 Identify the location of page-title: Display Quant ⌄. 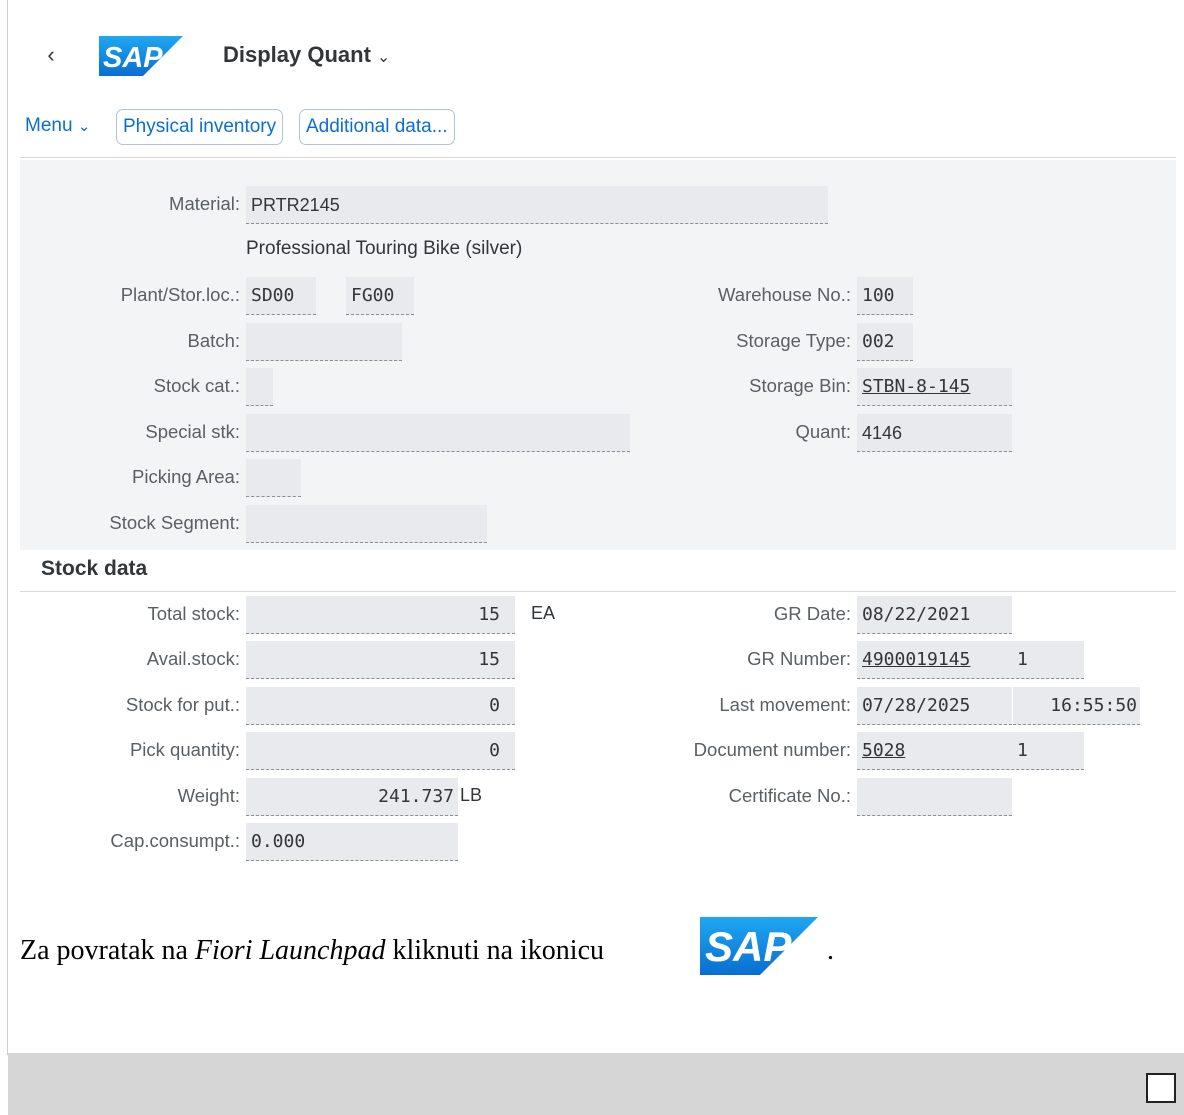
(306, 55).